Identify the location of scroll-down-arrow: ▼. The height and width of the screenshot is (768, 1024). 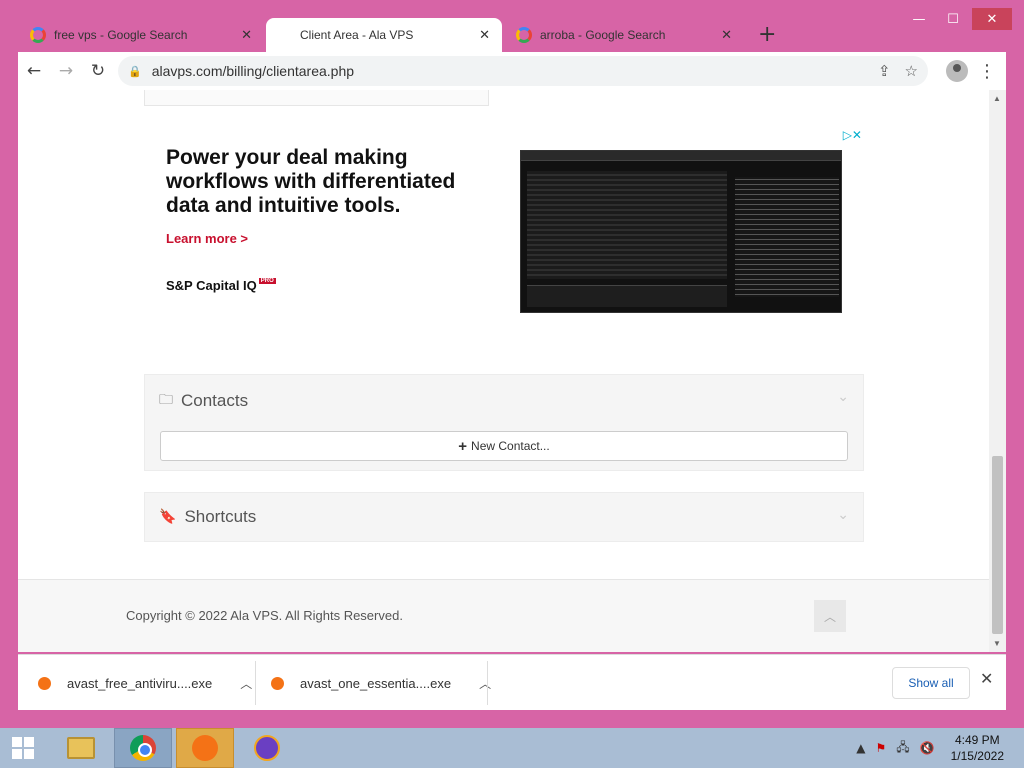
(997, 643).